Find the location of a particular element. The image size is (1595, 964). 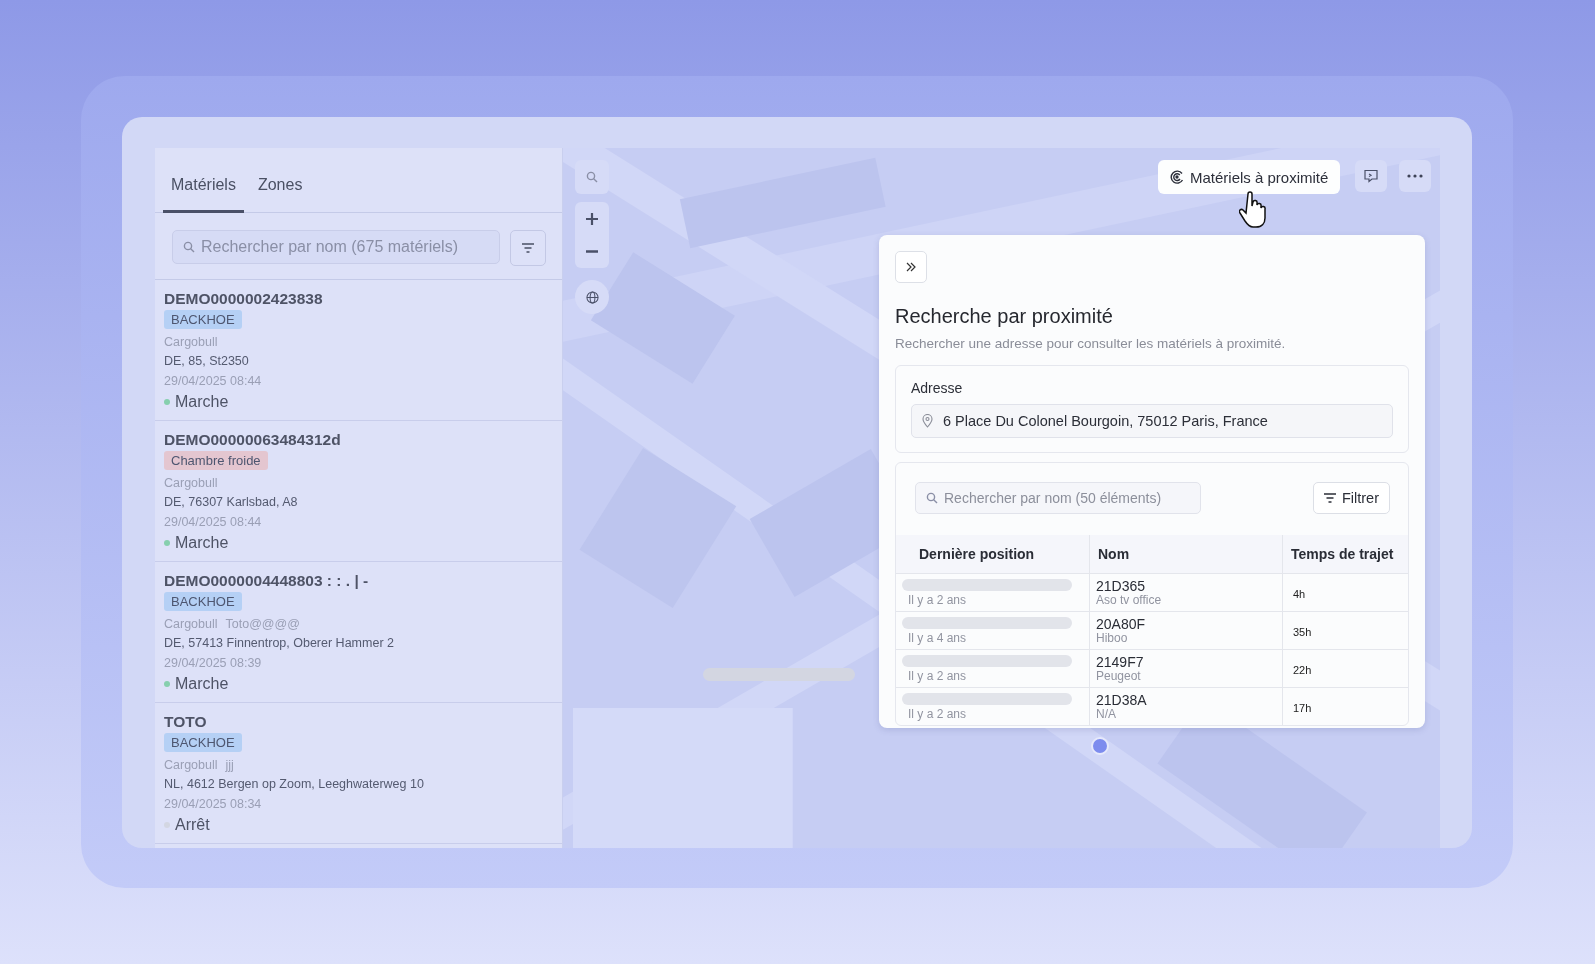

address-text: DE, 85, St2350 is located at coordinates (206, 361).